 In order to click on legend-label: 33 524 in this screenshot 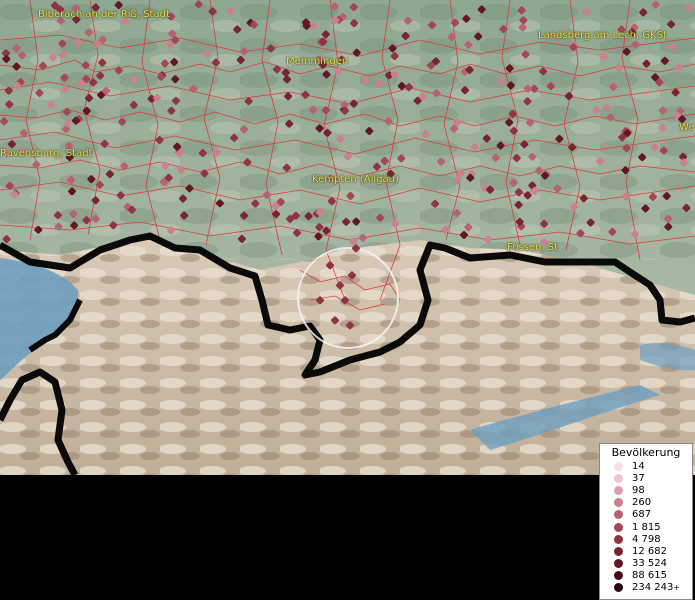, I will do `click(649, 564)`.